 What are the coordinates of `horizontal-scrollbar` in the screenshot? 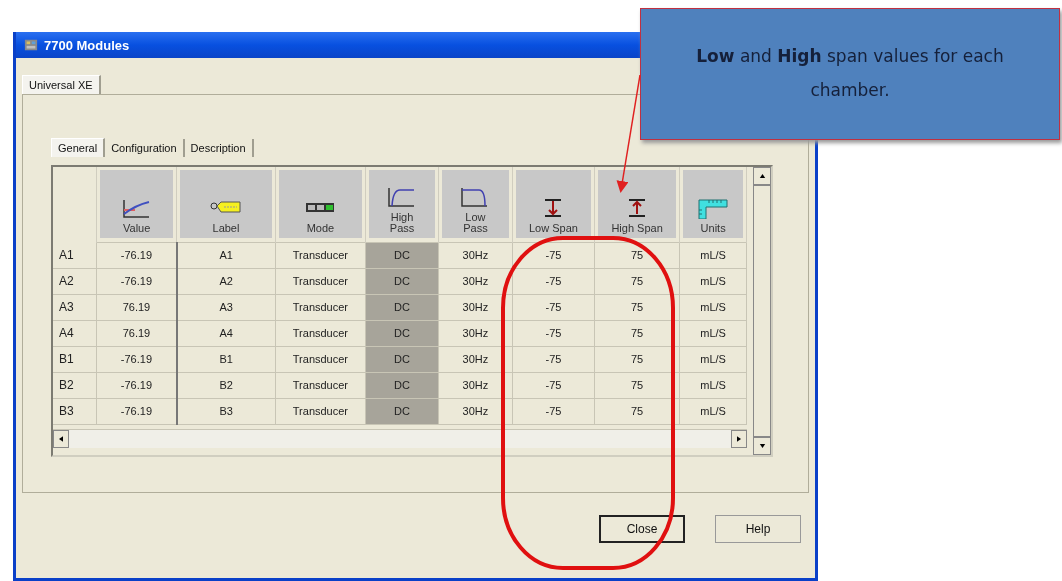 It's located at (400, 438).